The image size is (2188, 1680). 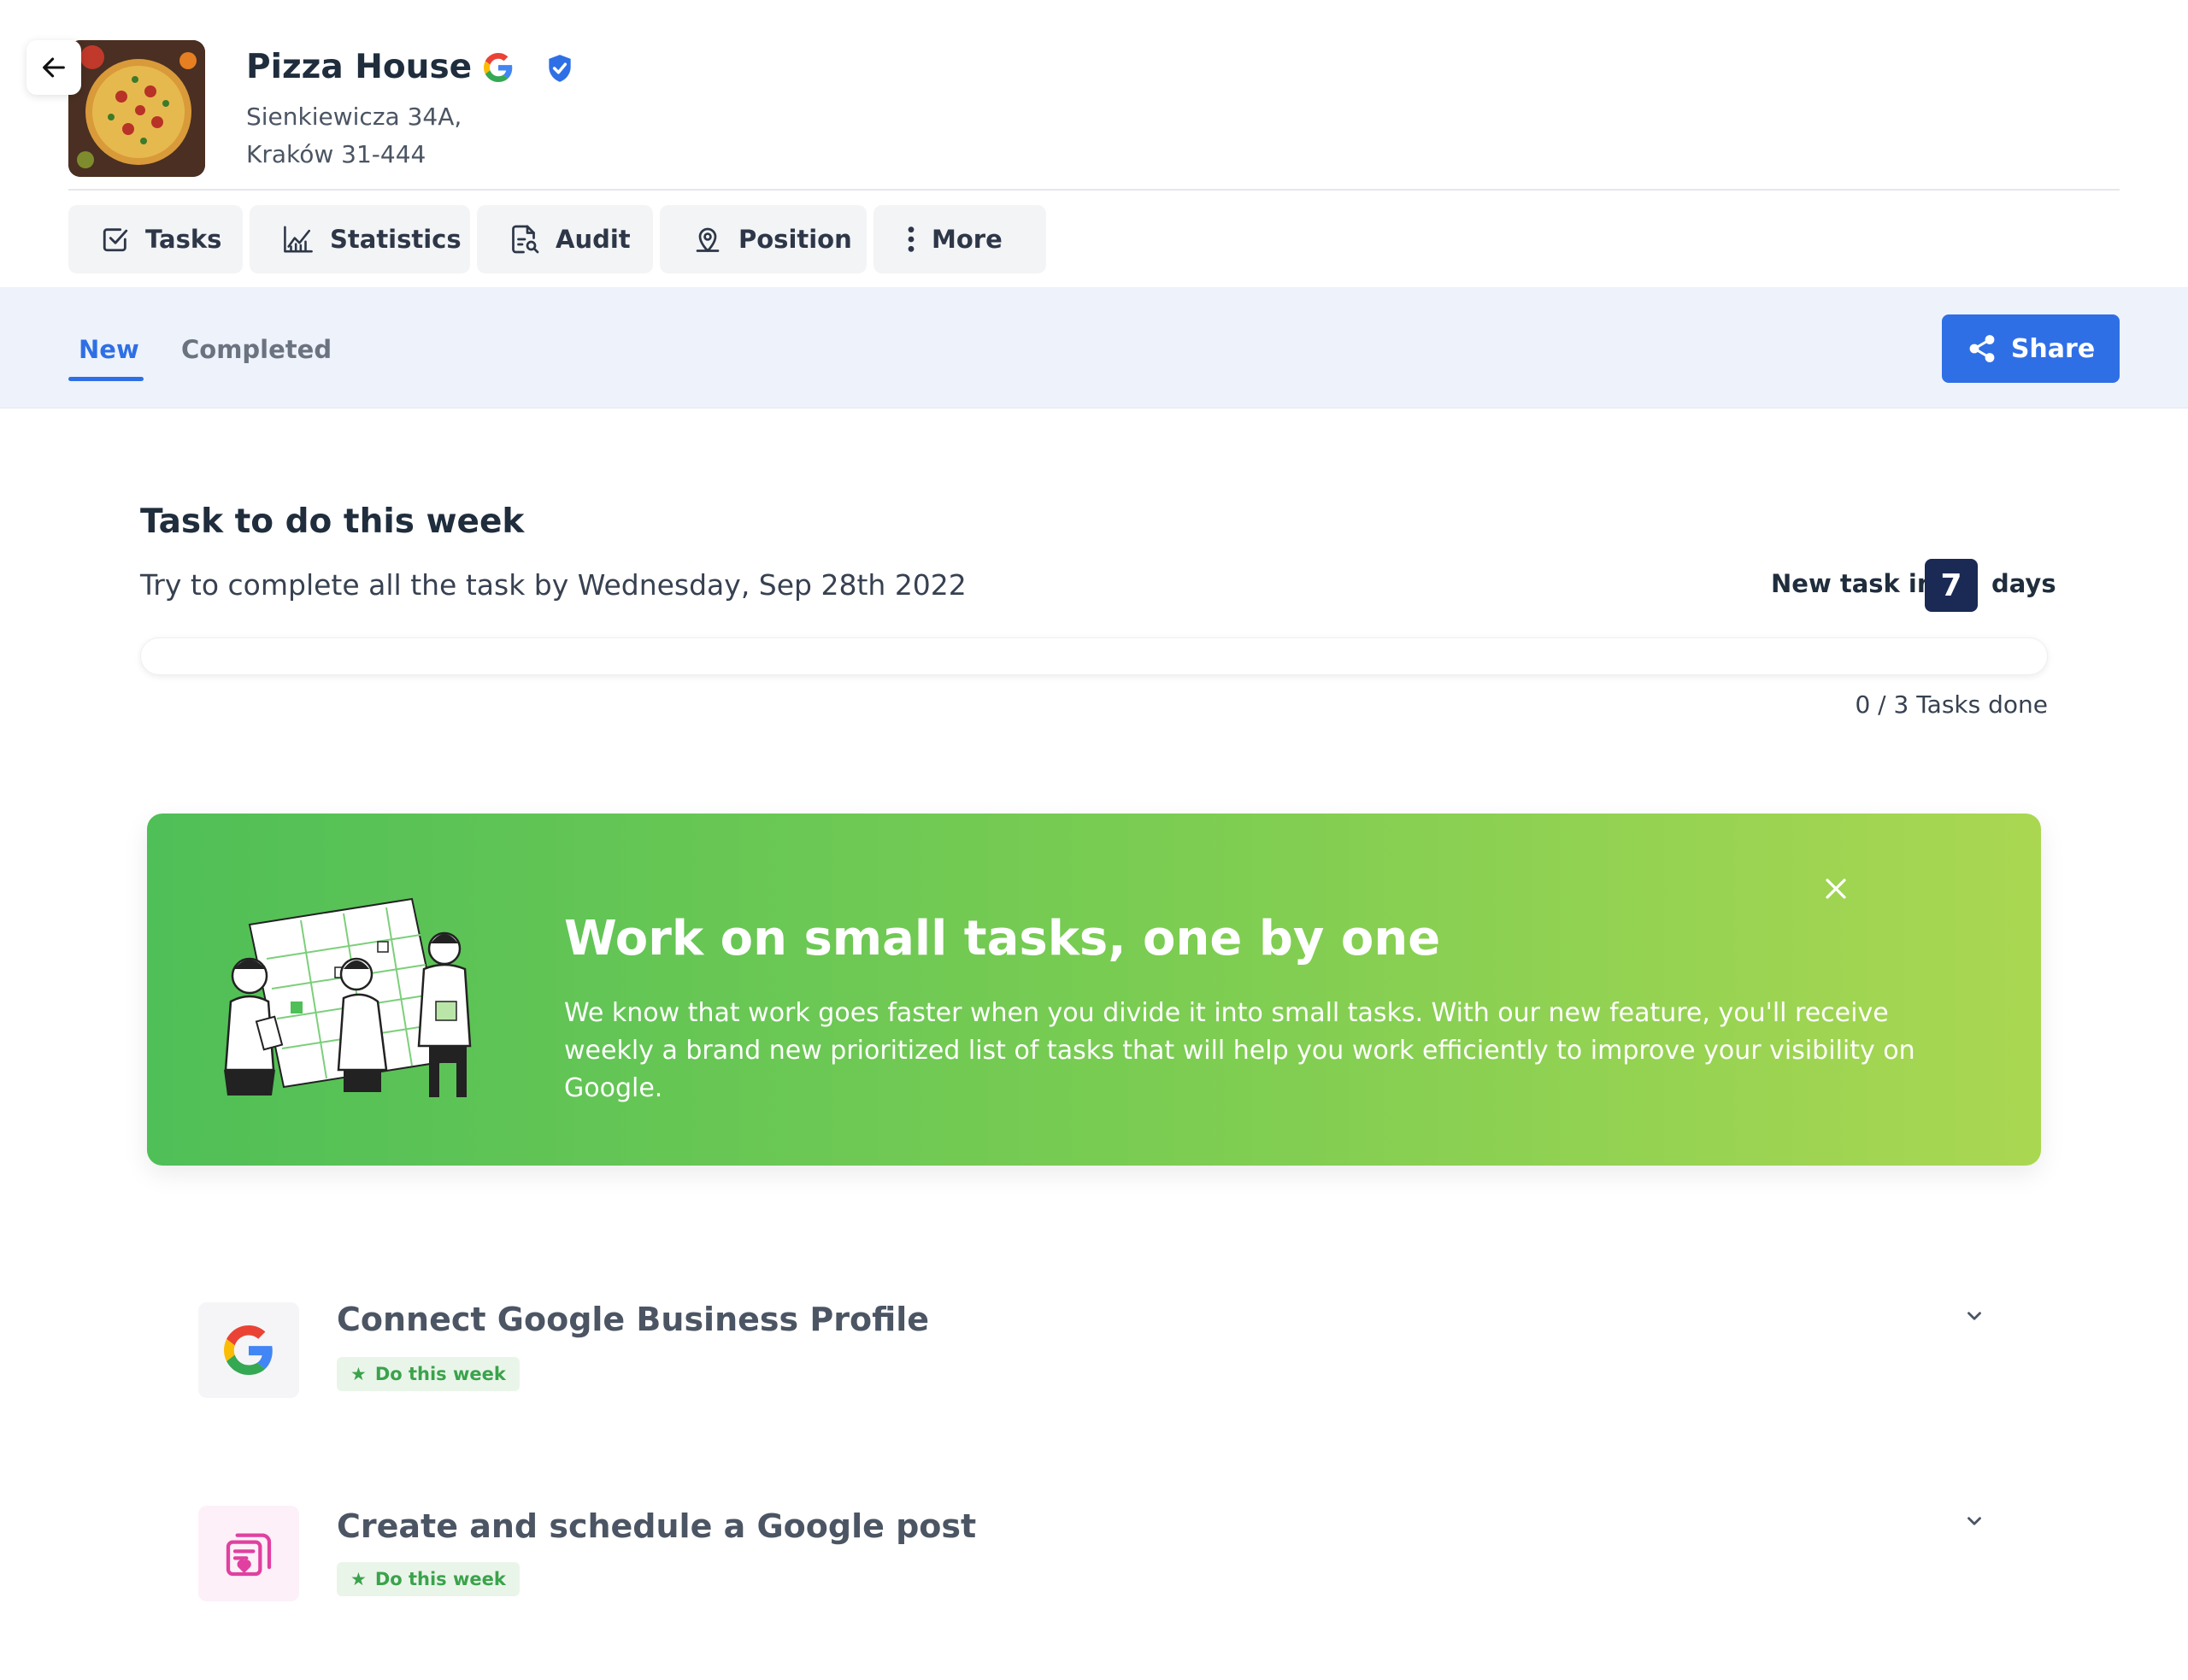 What do you see at coordinates (332, 521) in the screenshot?
I see `section-title: Task to do this week` at bounding box center [332, 521].